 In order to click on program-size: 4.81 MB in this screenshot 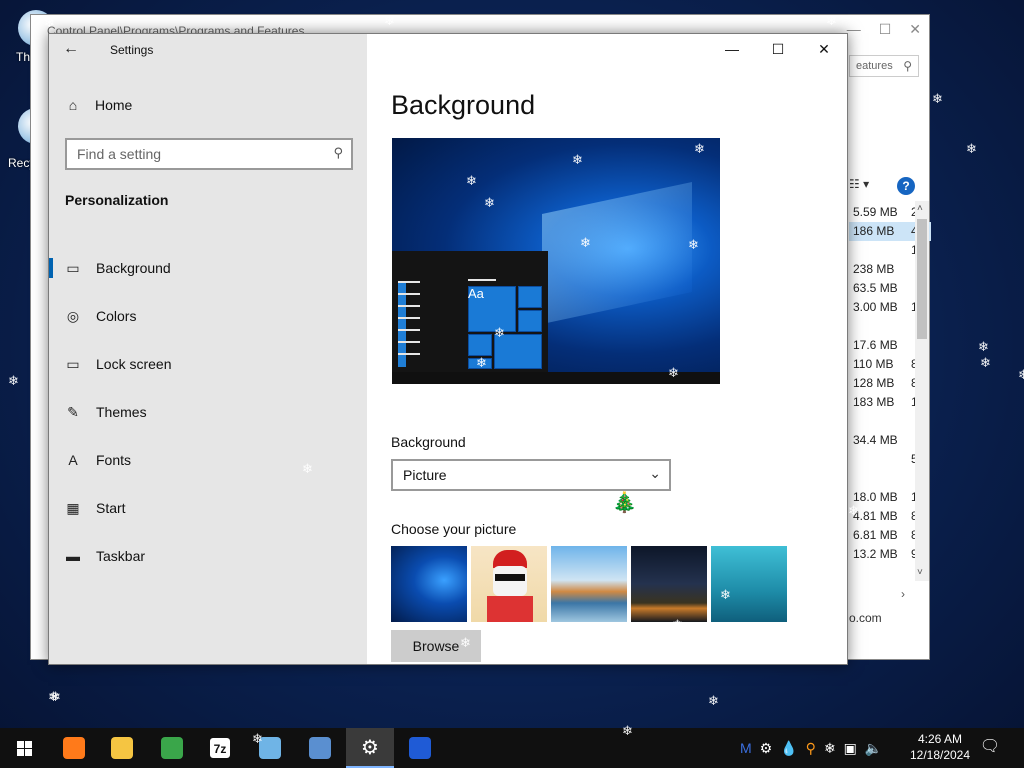, I will do `click(875, 516)`.